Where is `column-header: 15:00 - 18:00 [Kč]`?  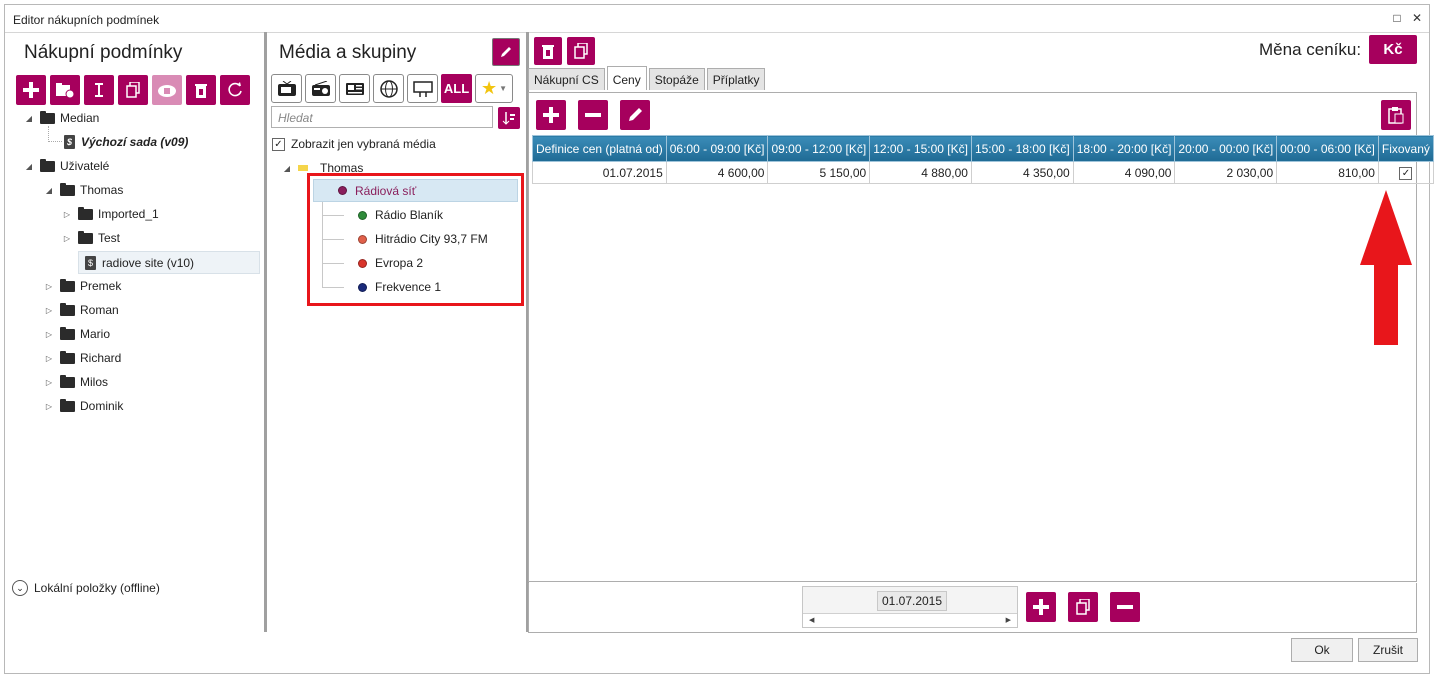 column-header: 15:00 - 18:00 [Kč] is located at coordinates (1022, 148).